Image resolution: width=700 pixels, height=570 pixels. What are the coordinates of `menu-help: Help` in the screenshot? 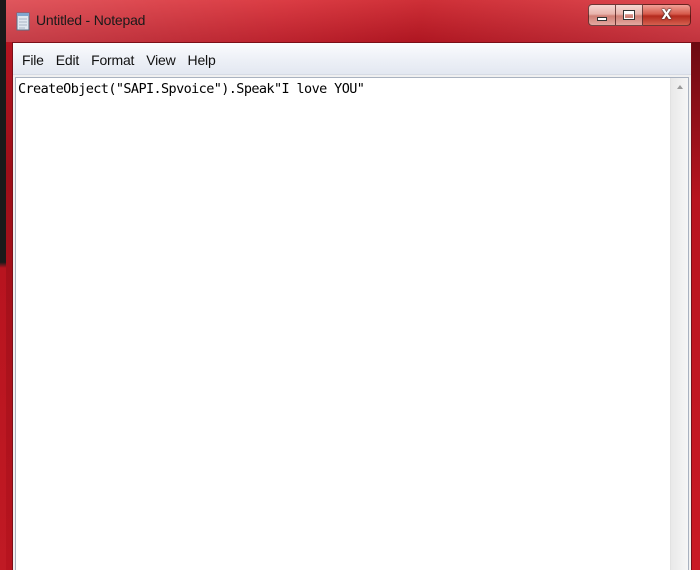 It's located at (202, 59).